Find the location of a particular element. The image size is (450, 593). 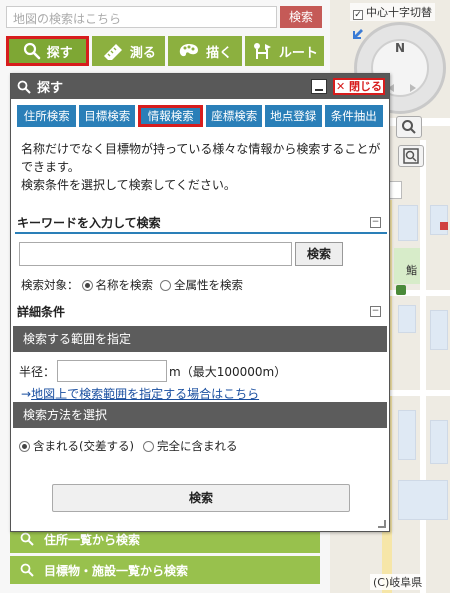

tab-address-search: 住所検索 is located at coordinates (47, 116).